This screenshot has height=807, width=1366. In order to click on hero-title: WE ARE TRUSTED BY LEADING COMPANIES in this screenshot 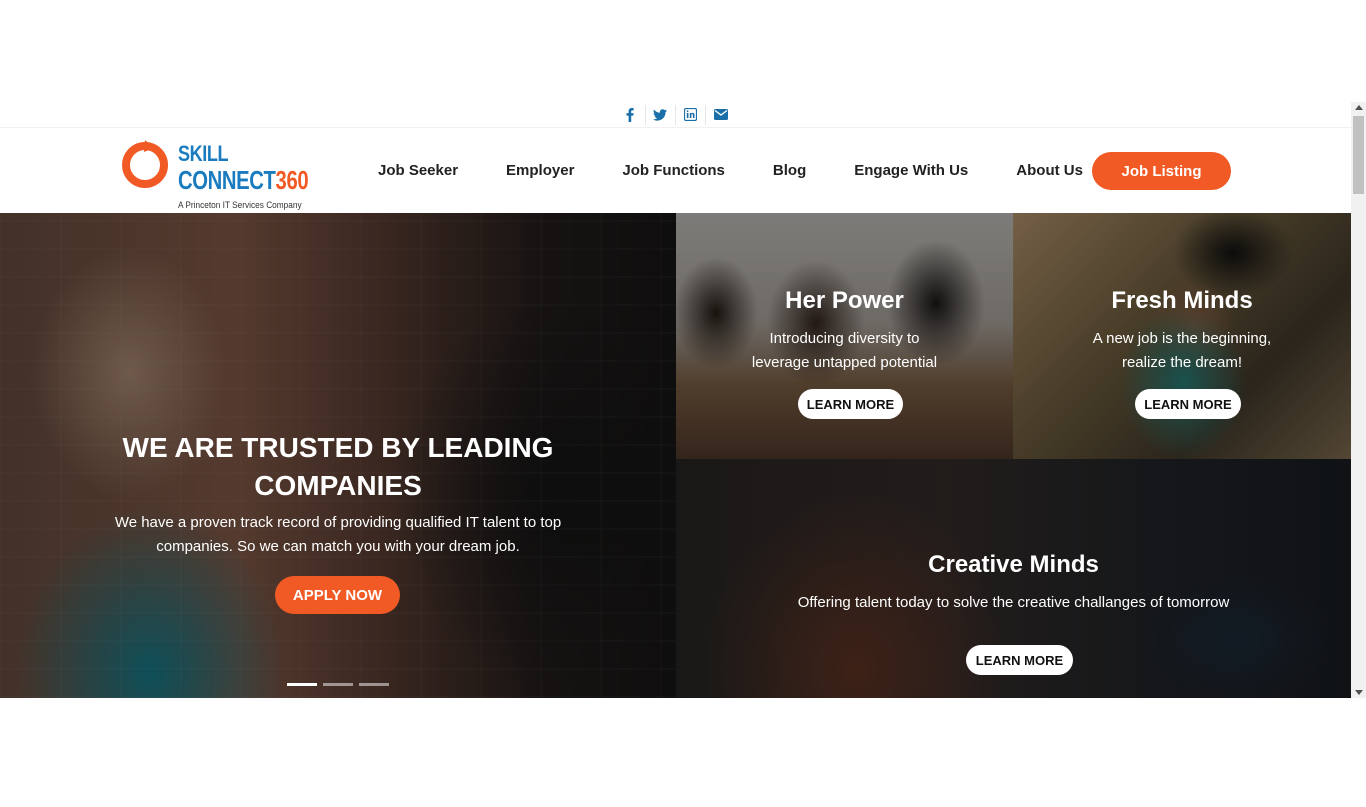, I will do `click(338, 467)`.